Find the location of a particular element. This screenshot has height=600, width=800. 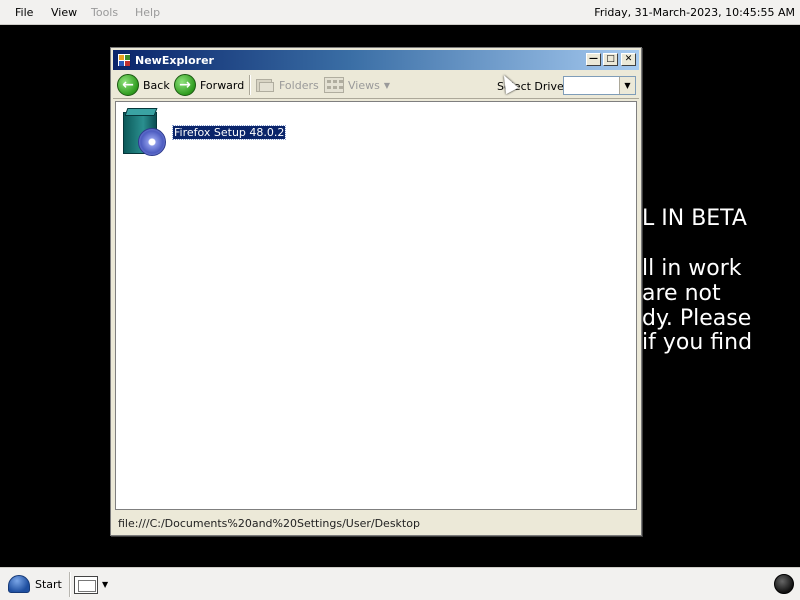

taskbar-separator is located at coordinates (70, 584).